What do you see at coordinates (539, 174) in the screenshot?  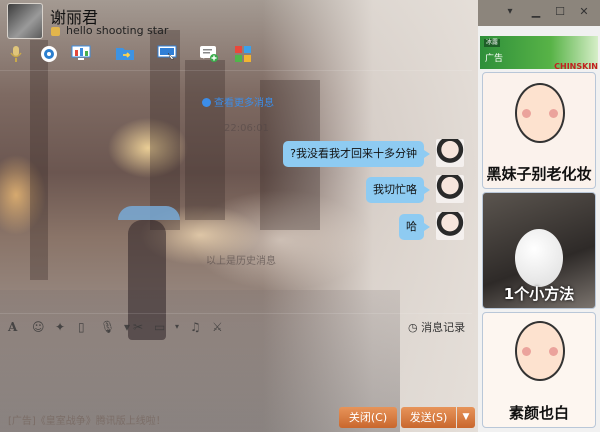 I see `ad-card-caption: 黑妹子别老化妆` at bounding box center [539, 174].